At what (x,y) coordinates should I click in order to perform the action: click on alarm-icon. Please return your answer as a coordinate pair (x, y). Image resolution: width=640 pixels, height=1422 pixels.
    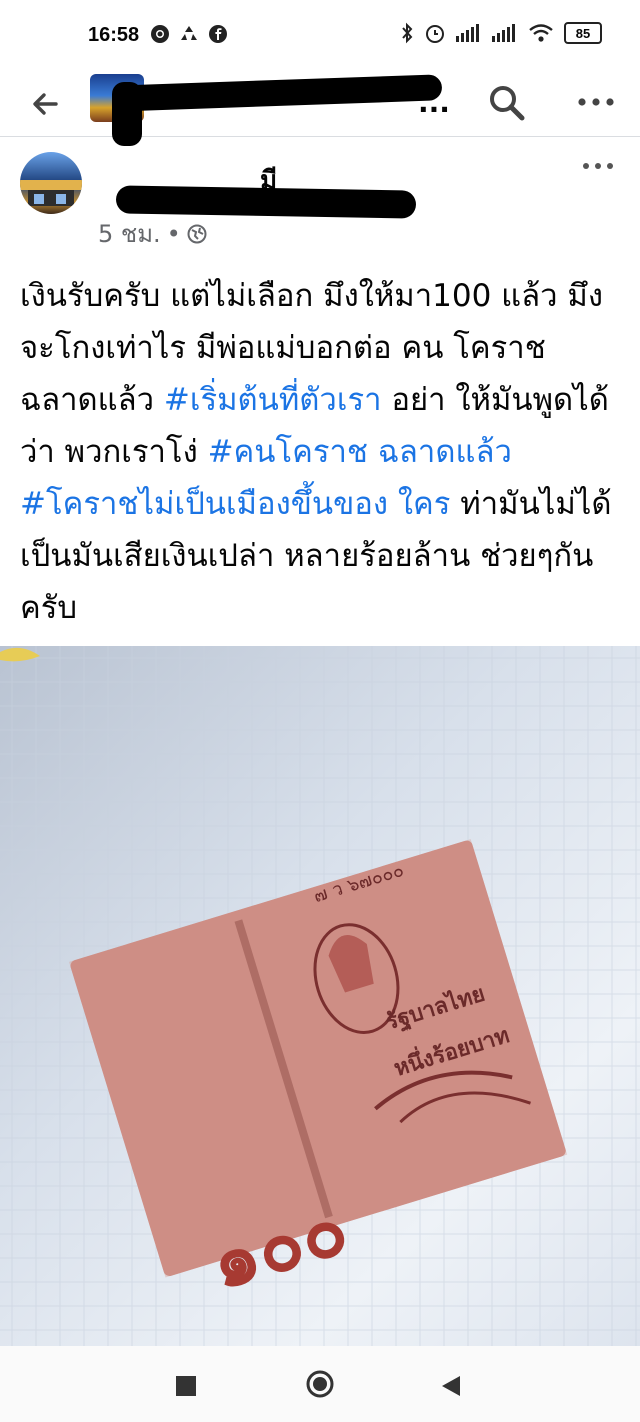
    Looking at the image, I should click on (435, 34).